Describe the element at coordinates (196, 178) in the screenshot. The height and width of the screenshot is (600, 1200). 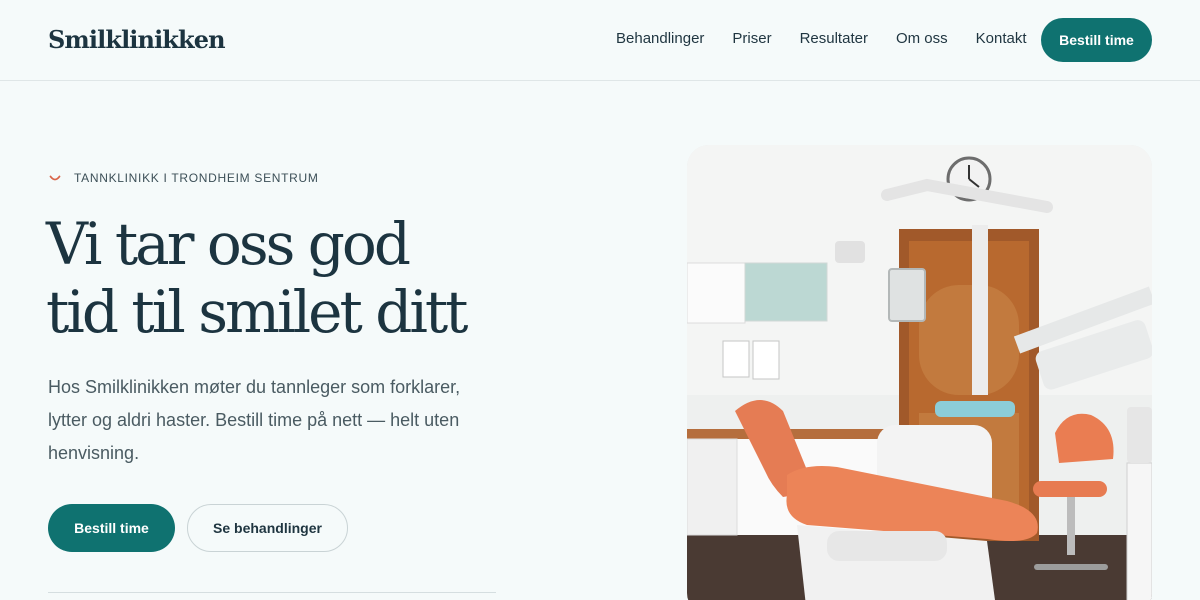
I see `eyebrow-text: TANNKLINIKK I TRONDHEIM SENTRUM` at that location.